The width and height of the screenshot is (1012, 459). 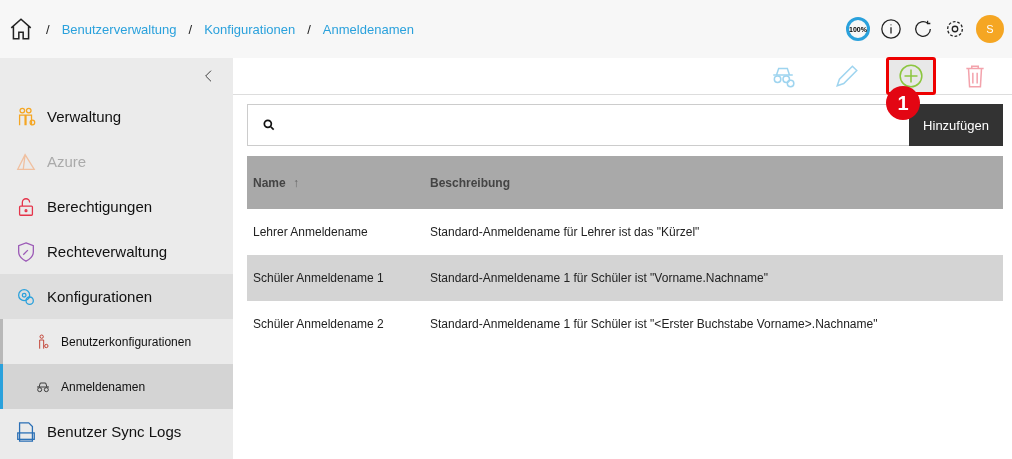 What do you see at coordinates (713, 182) in the screenshot?
I see `column-header: Beschreibung` at bounding box center [713, 182].